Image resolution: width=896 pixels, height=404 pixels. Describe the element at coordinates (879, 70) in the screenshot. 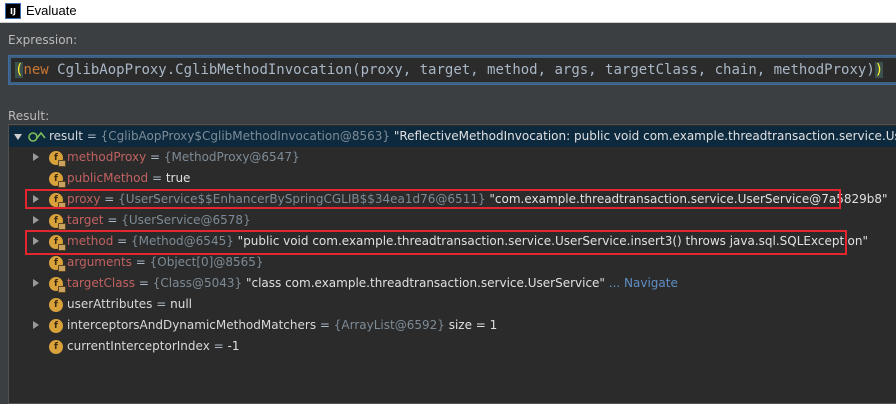

I see `expression-close-paren: )` at that location.